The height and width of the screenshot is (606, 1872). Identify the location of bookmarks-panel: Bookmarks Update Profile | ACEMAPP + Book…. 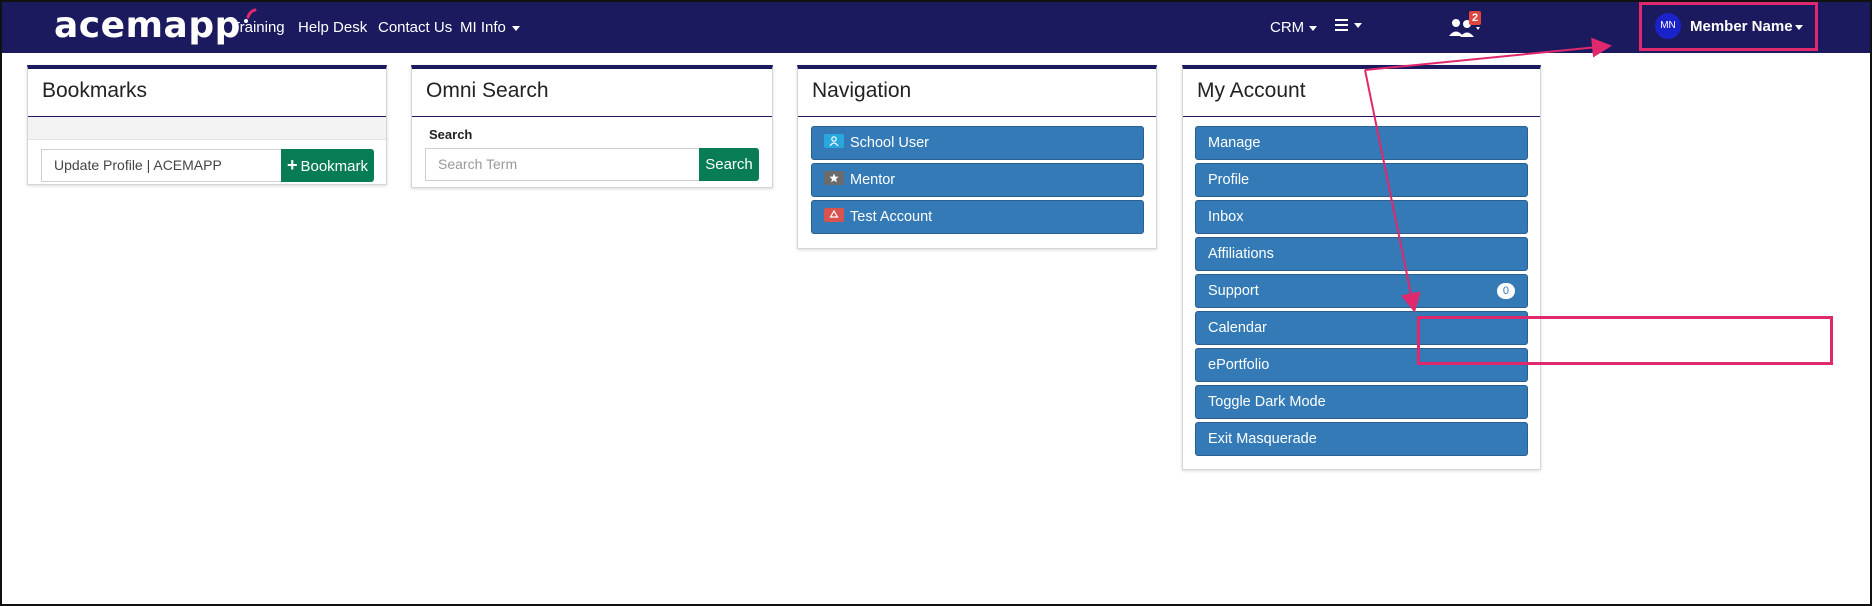
(207, 125).